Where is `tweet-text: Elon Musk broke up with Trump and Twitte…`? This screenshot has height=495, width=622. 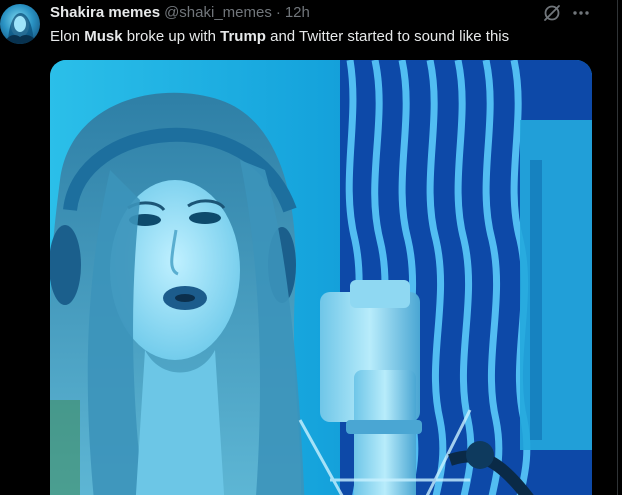
tweet-text: Elon Musk broke up with Trump and Twitte… is located at coordinates (279, 37).